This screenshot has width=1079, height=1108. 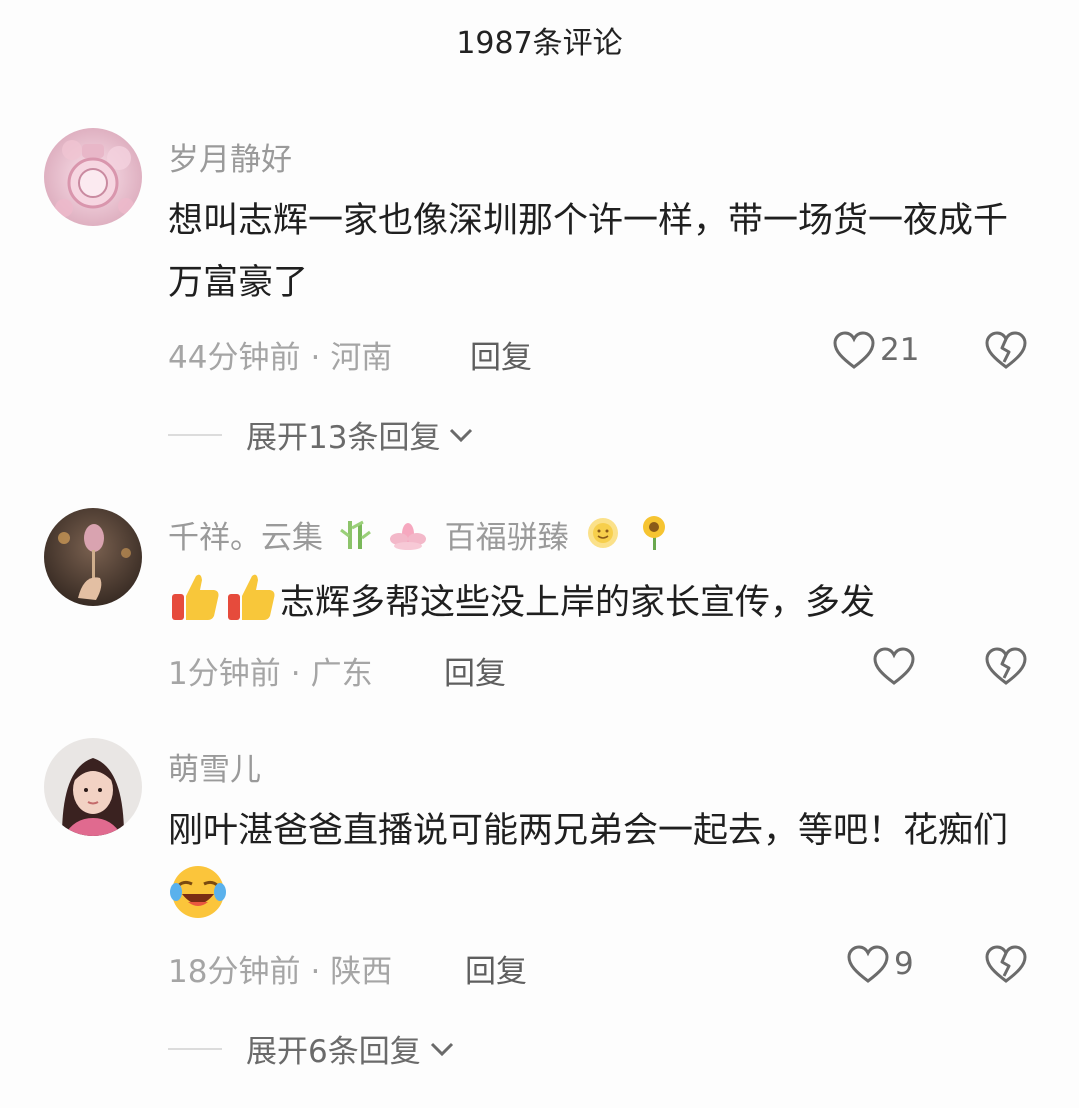 What do you see at coordinates (355, 534) in the screenshot?
I see `bamboo-icon` at bounding box center [355, 534].